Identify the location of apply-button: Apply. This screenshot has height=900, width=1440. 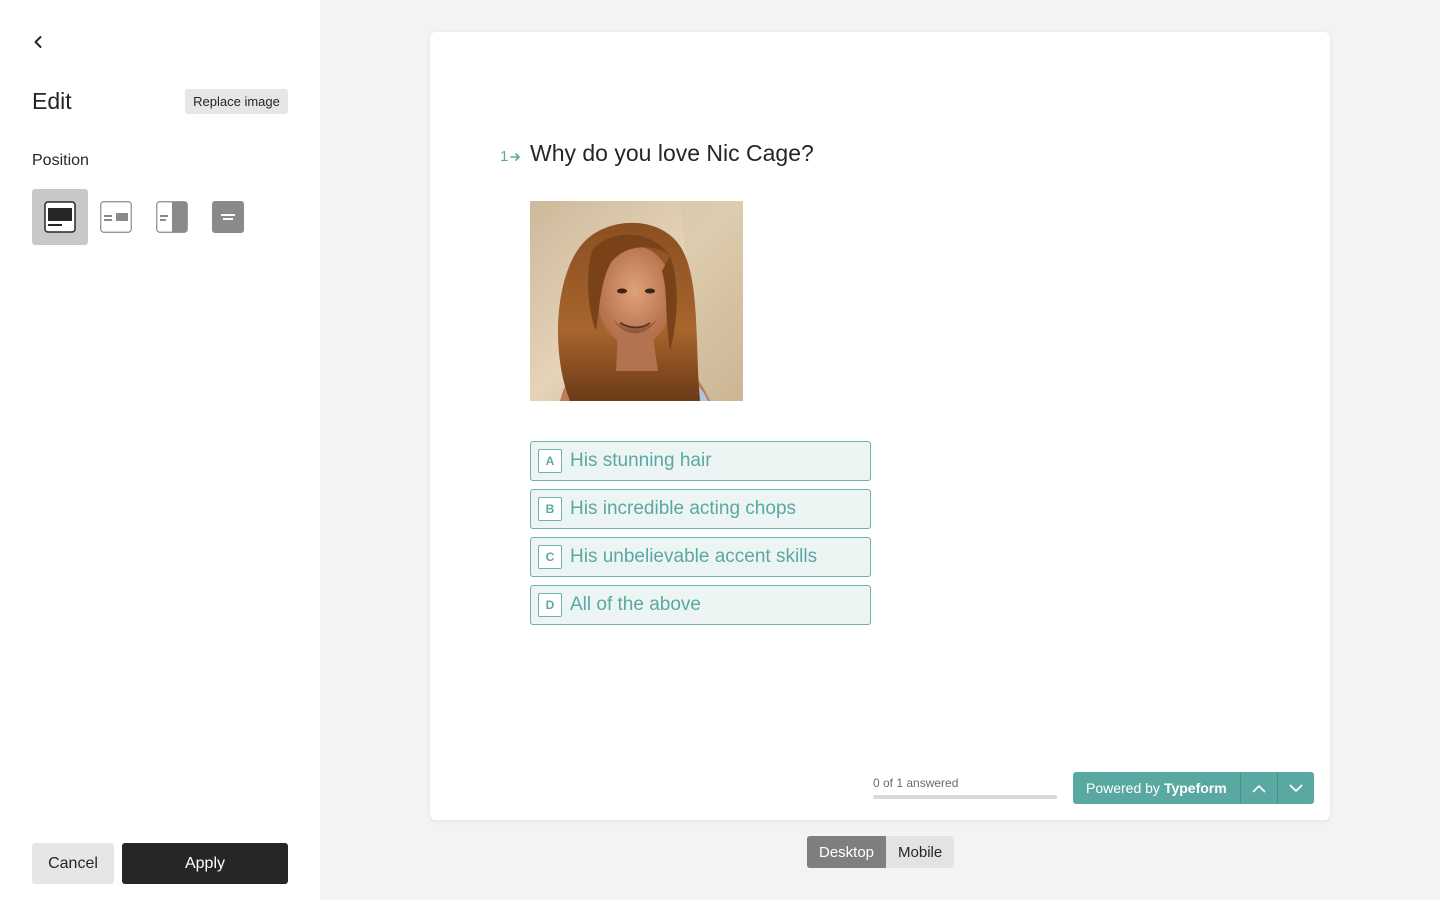
(205, 863).